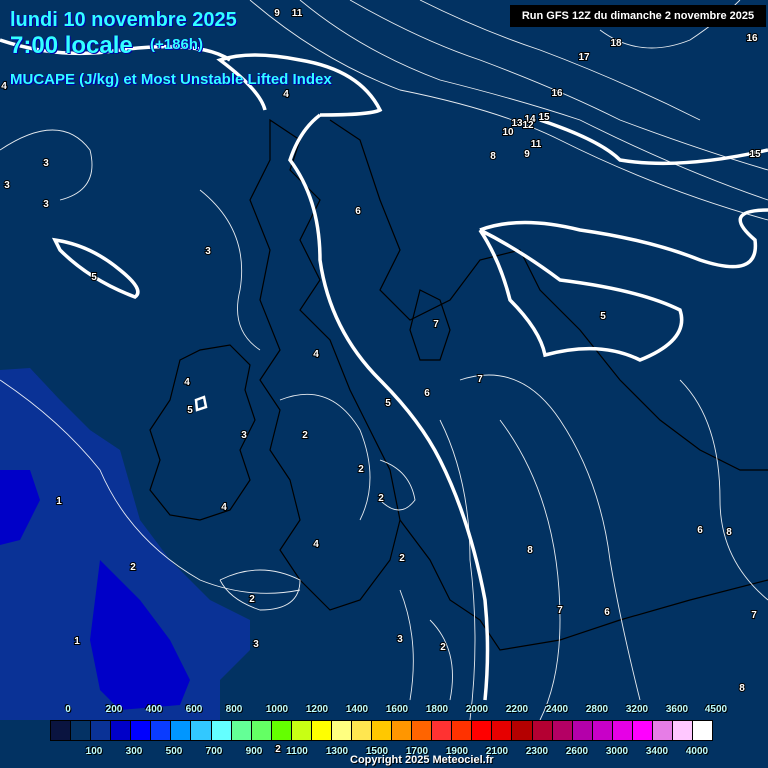  I want to click on colorbar-label: 2600, so click(577, 751).